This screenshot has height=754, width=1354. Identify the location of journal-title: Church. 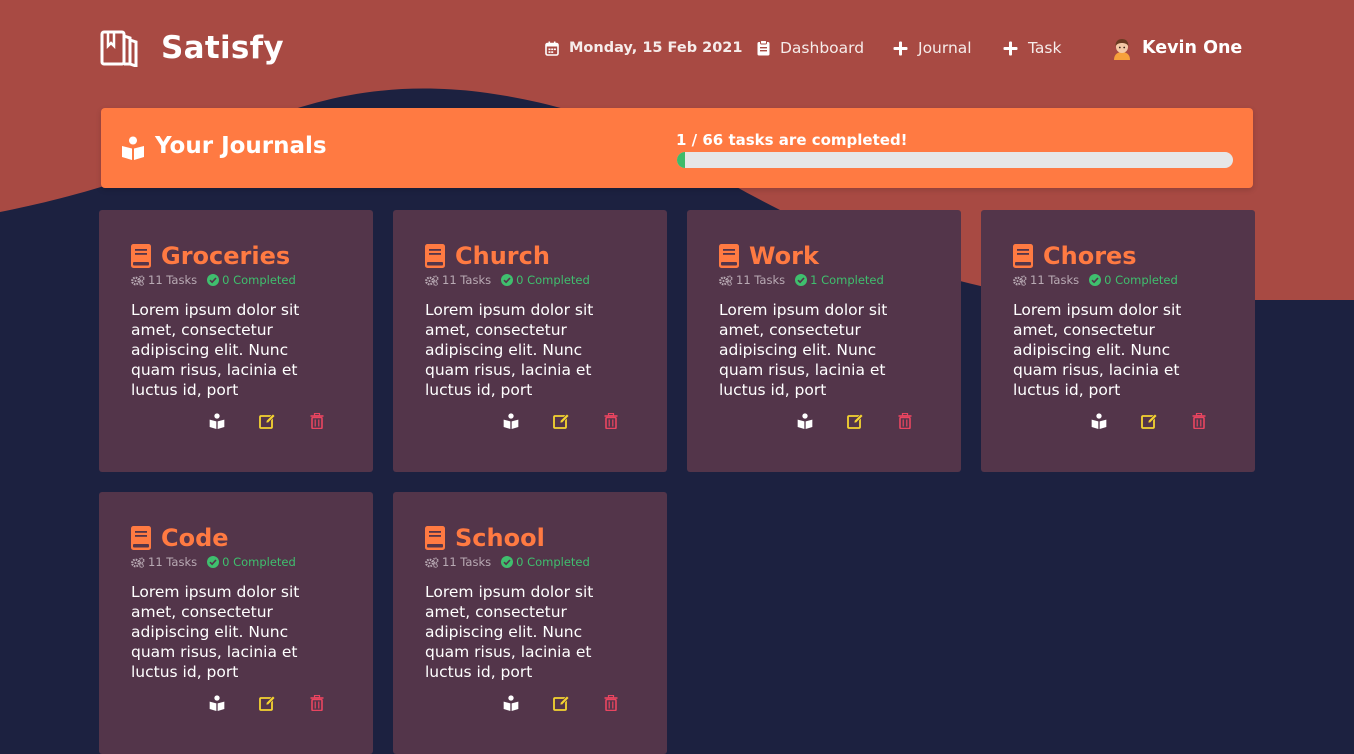
(502, 256).